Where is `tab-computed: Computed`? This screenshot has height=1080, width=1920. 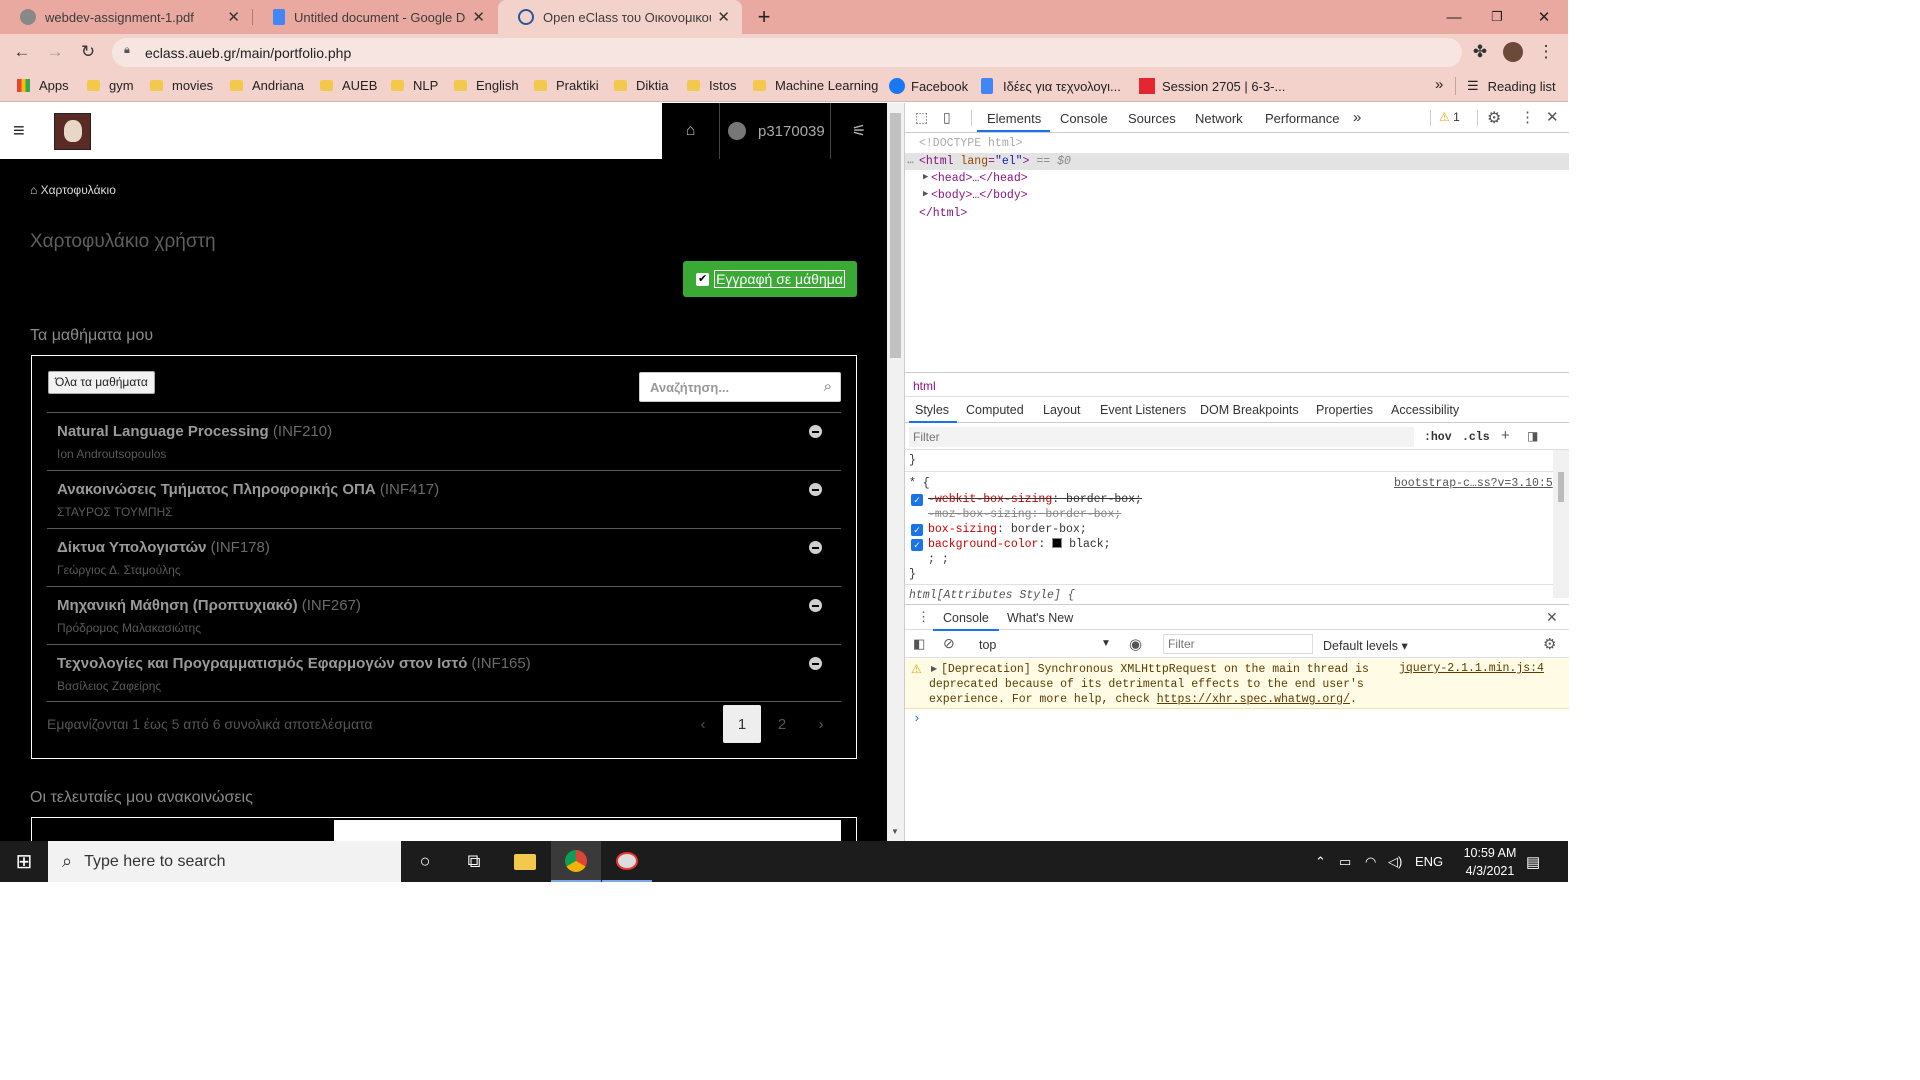
tab-computed: Computed is located at coordinates (995, 410).